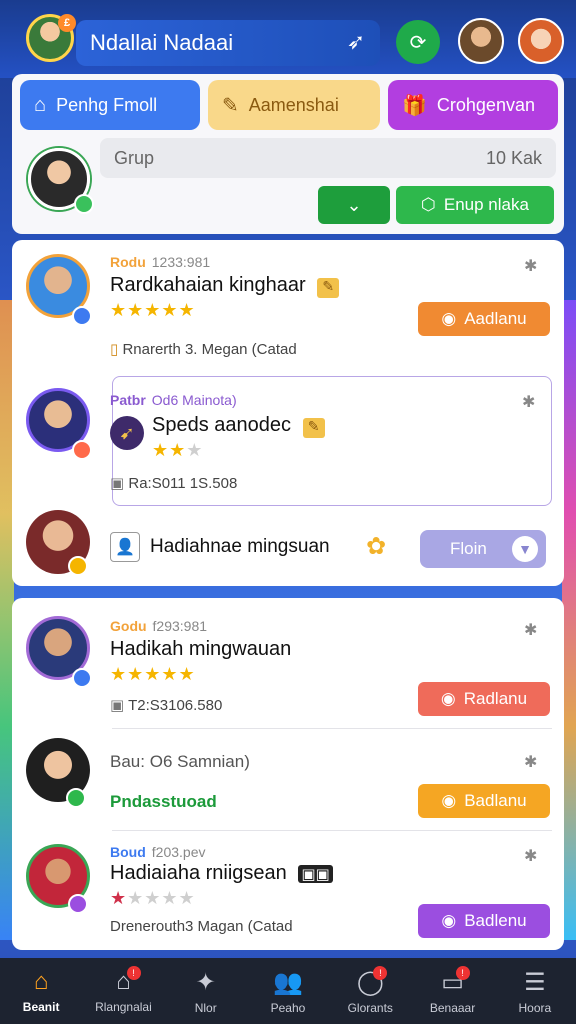  I want to click on entry-tag: Patbr, so click(128, 400).